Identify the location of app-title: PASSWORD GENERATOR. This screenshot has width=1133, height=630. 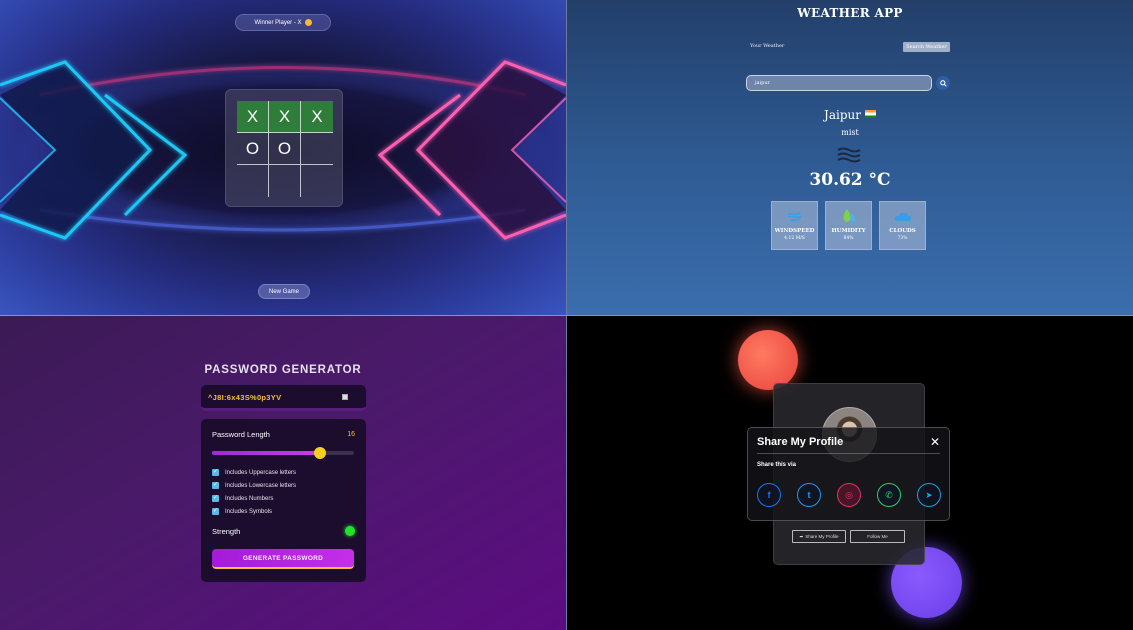
(283, 370).